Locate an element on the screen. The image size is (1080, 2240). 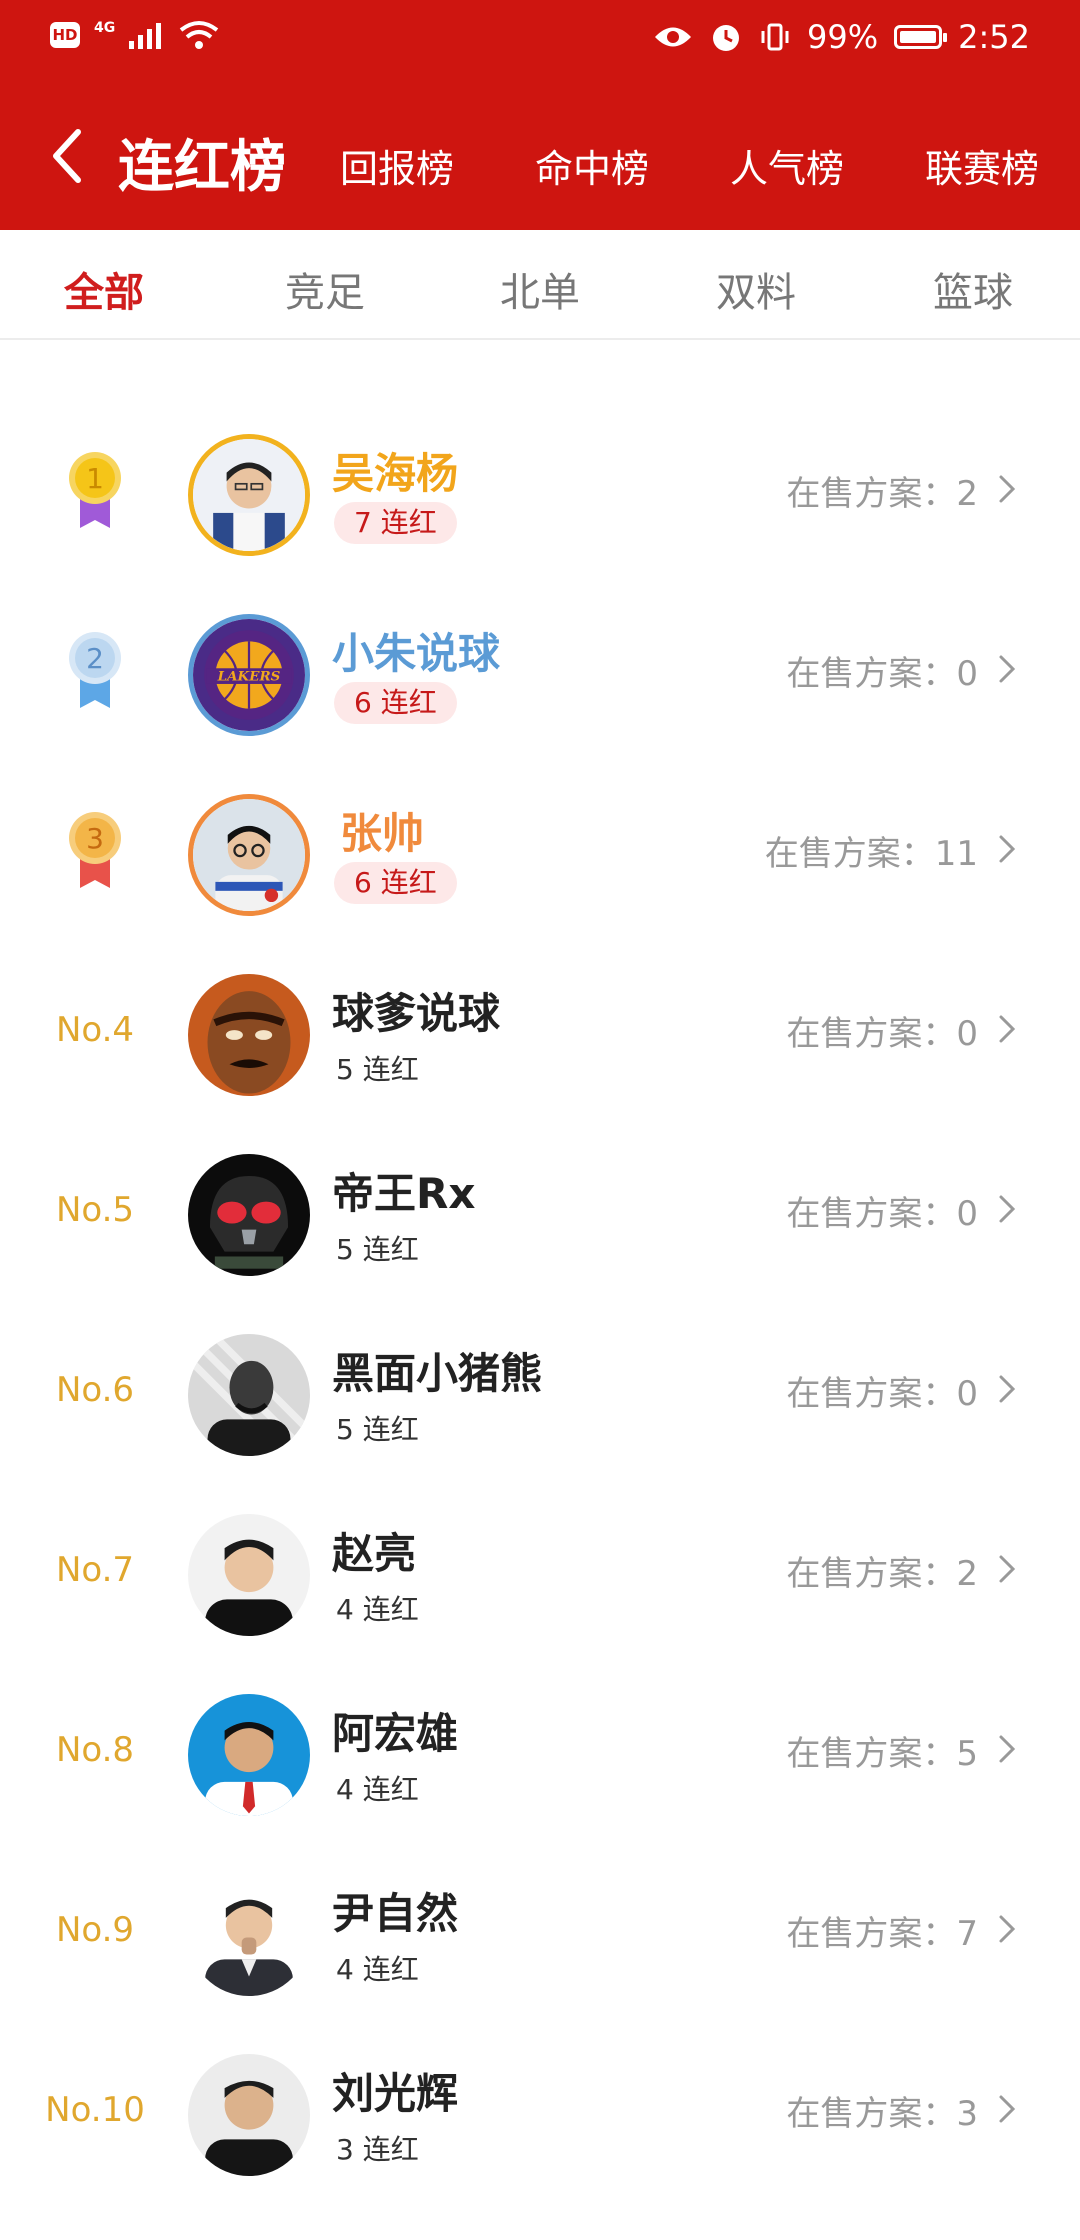
expert-name: 赵亮 is located at coordinates (374, 1550).